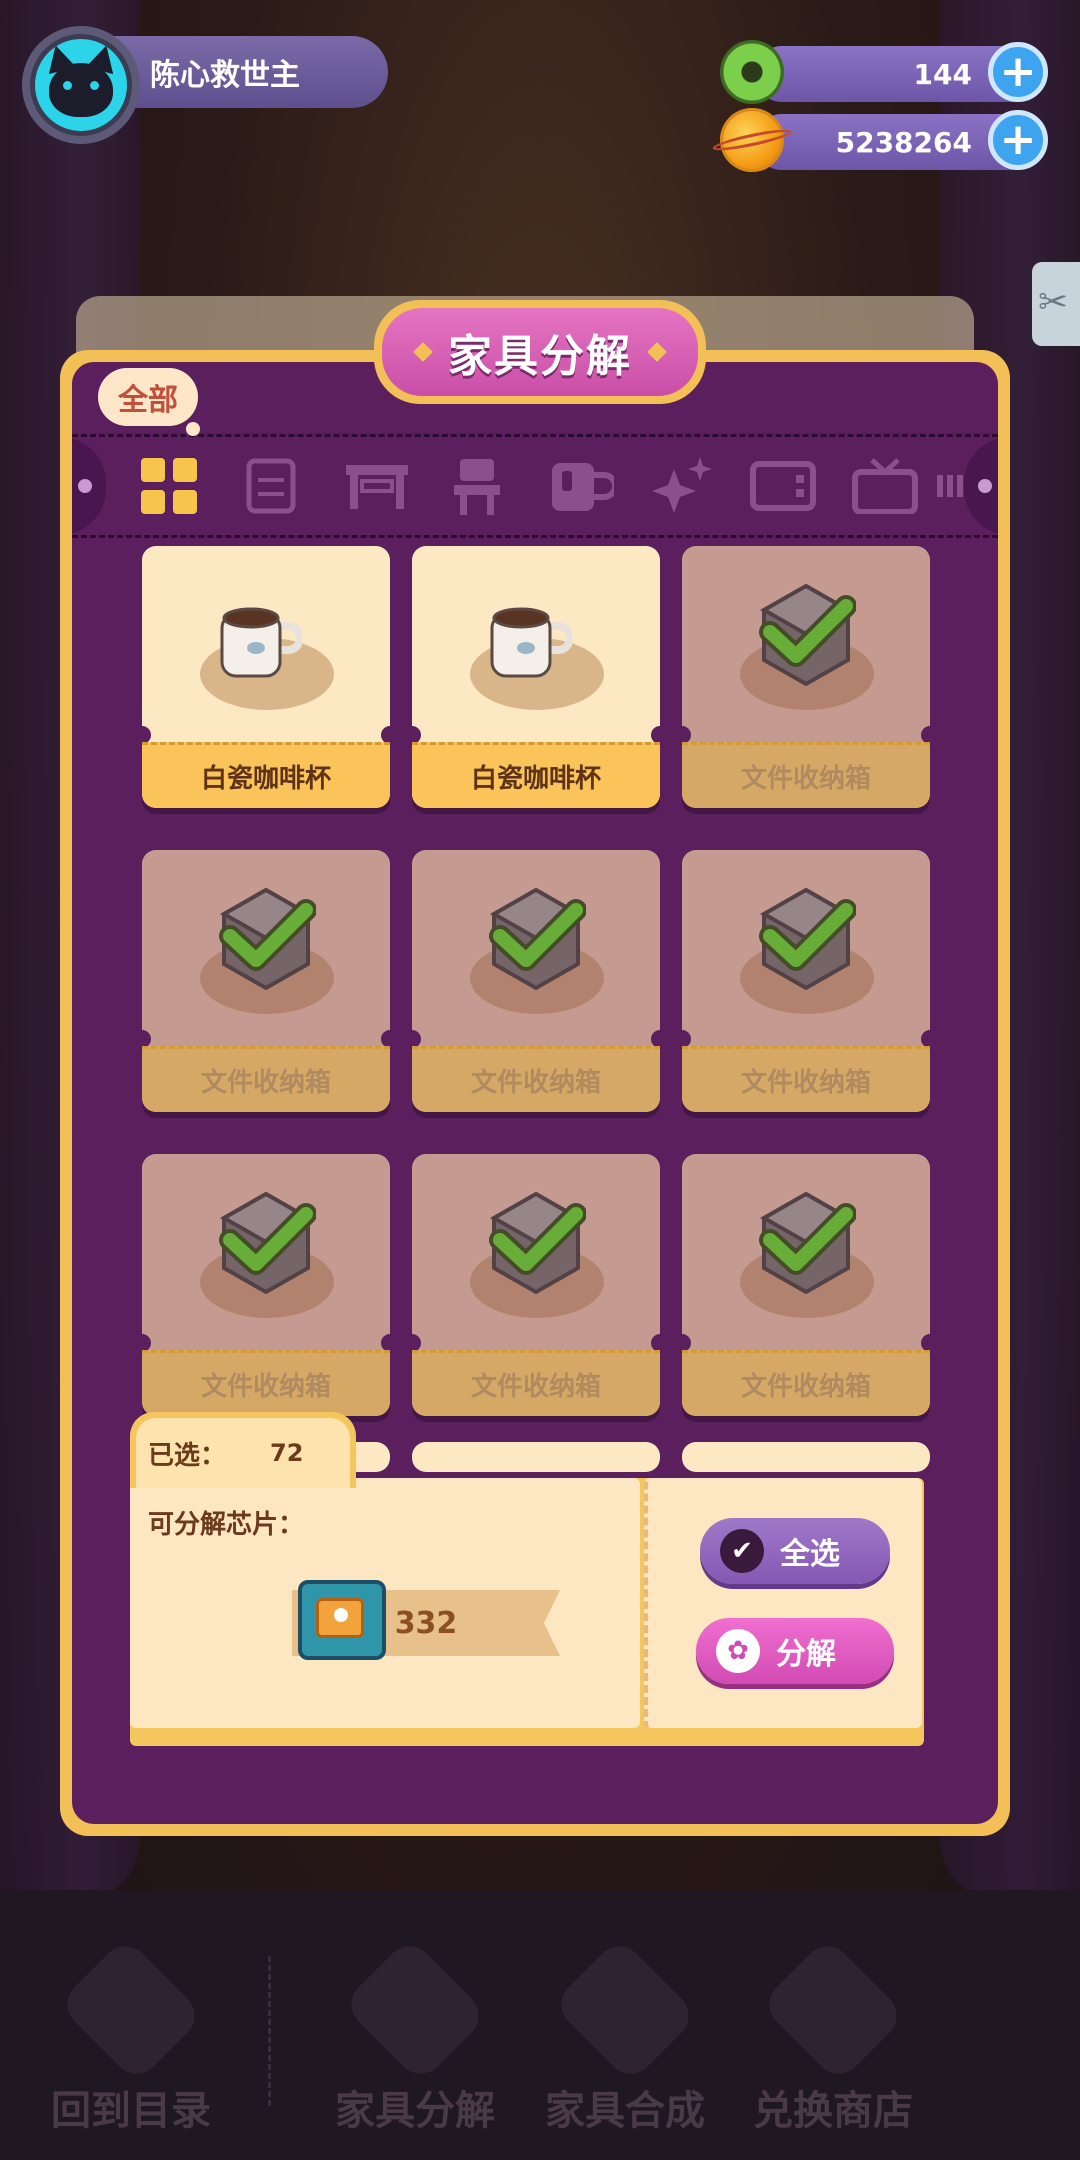 The image size is (1080, 2160). What do you see at coordinates (684, 486) in the screenshot?
I see `sparkle-icon` at bounding box center [684, 486].